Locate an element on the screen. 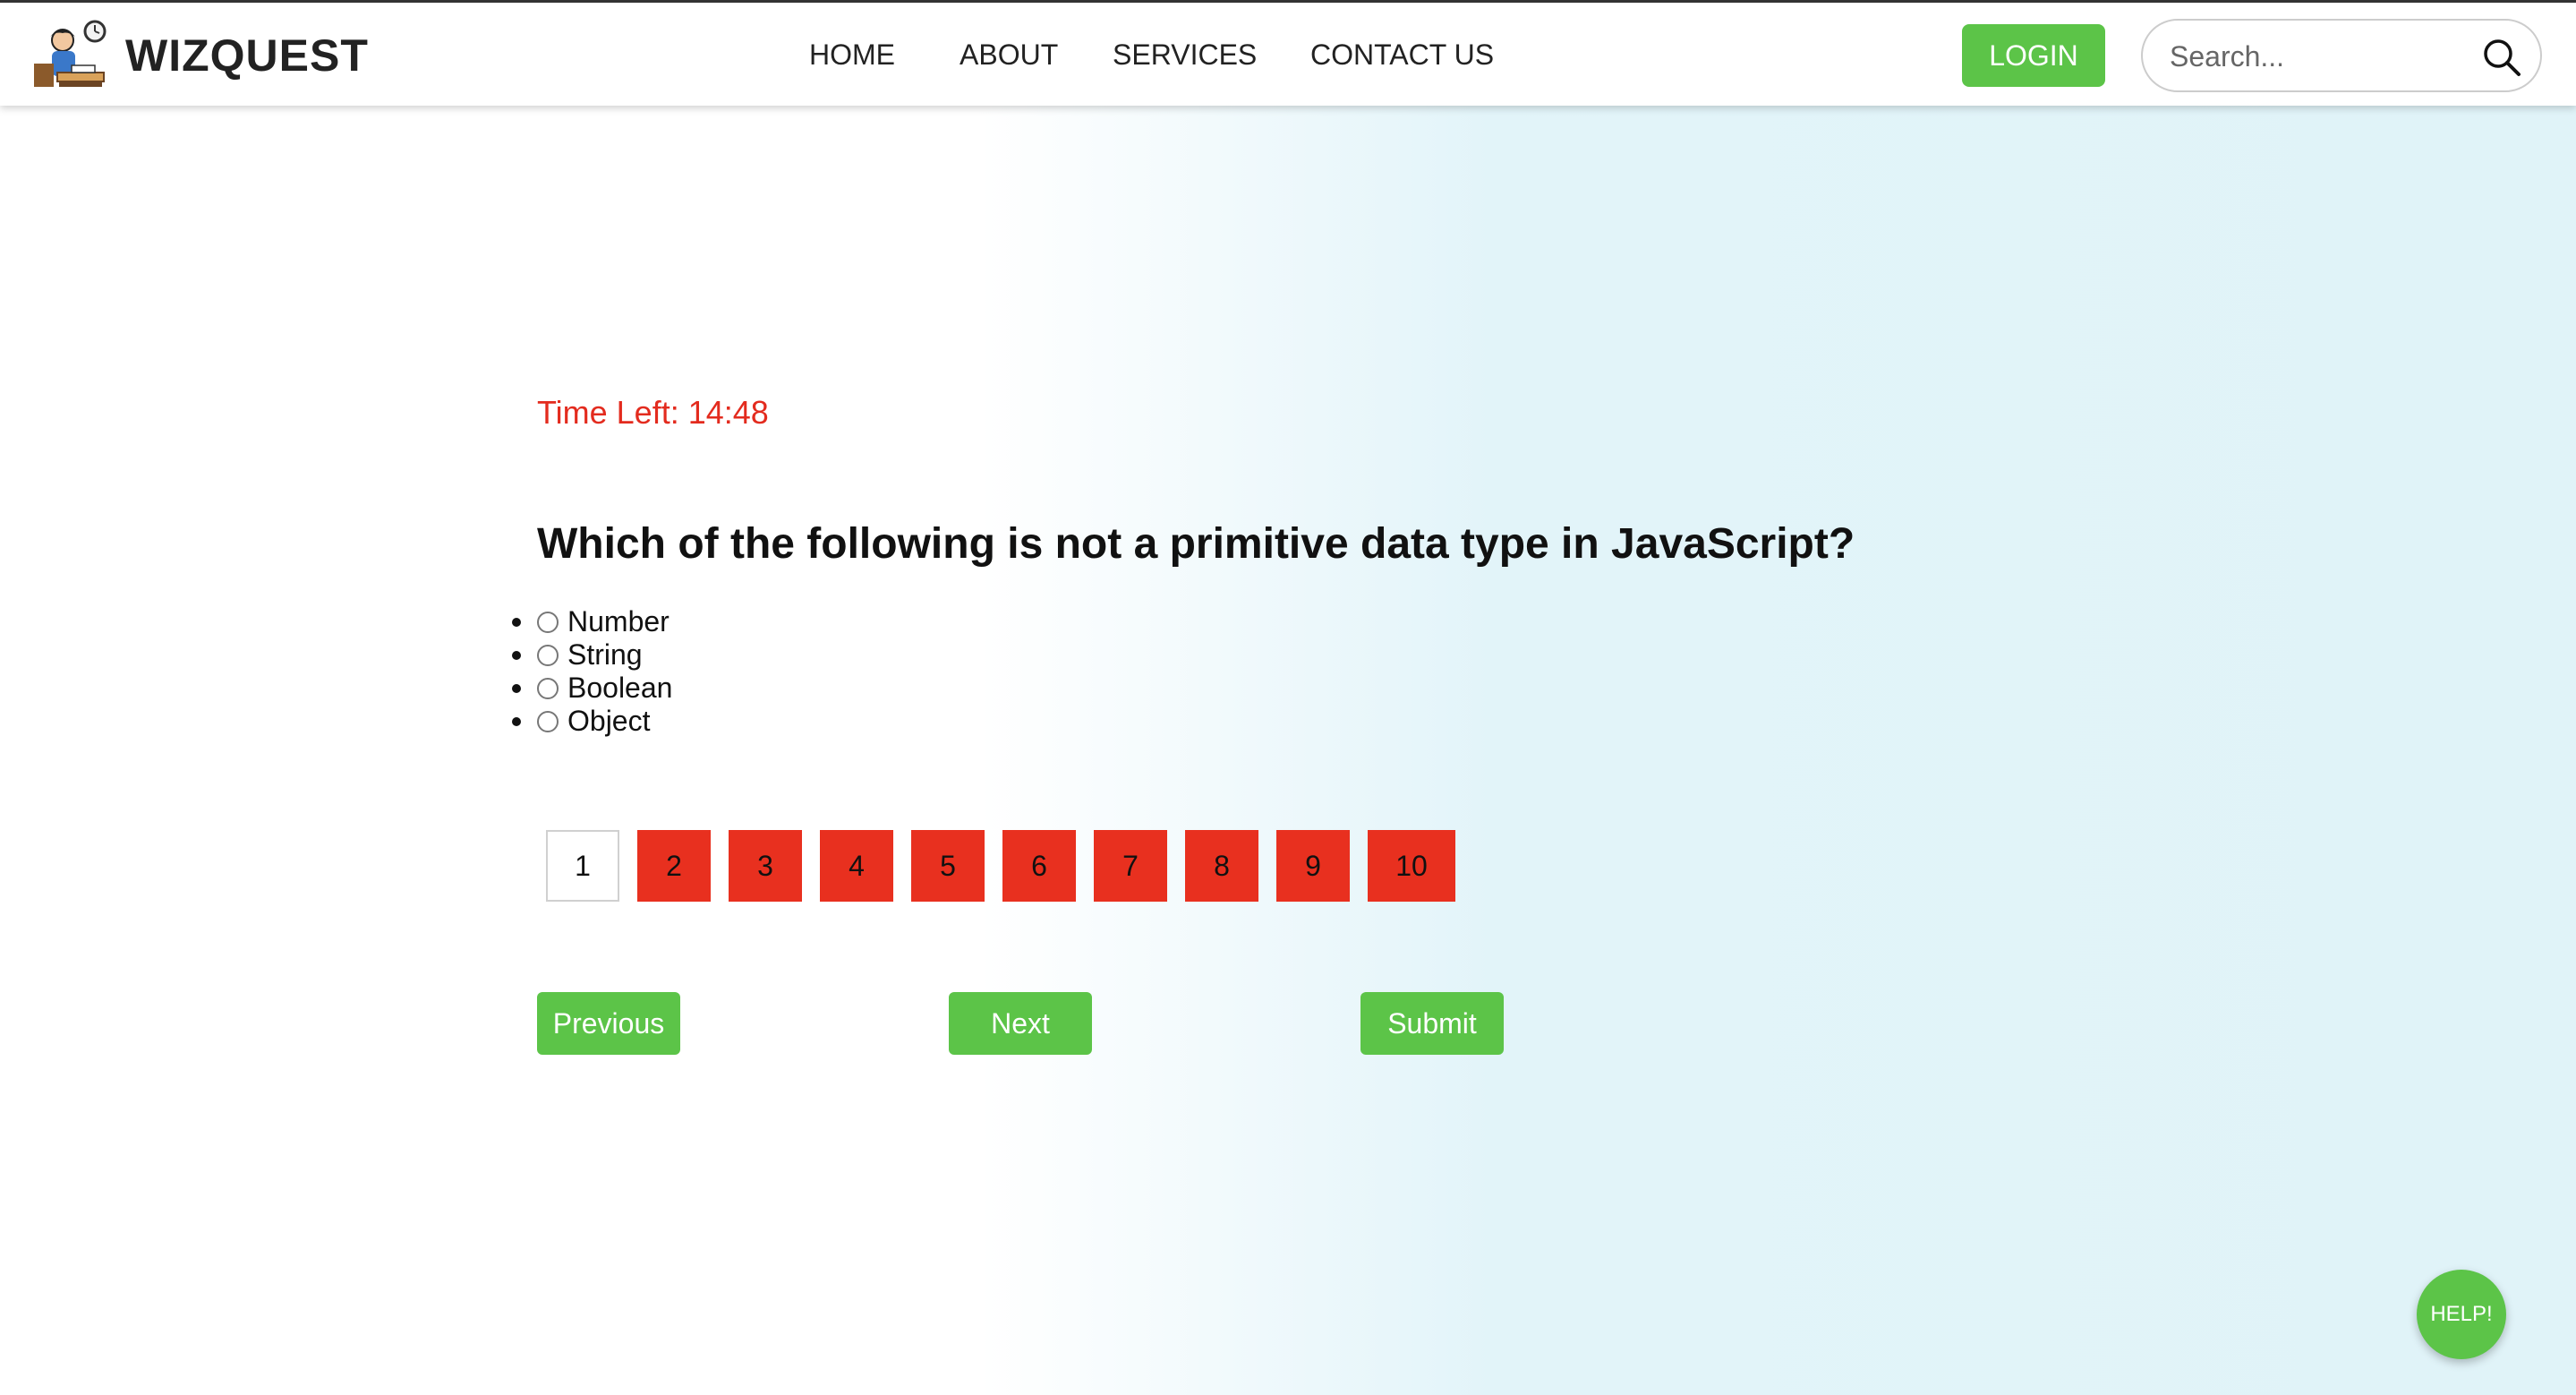  answer-options: Number String Boolean Object is located at coordinates (592, 671).